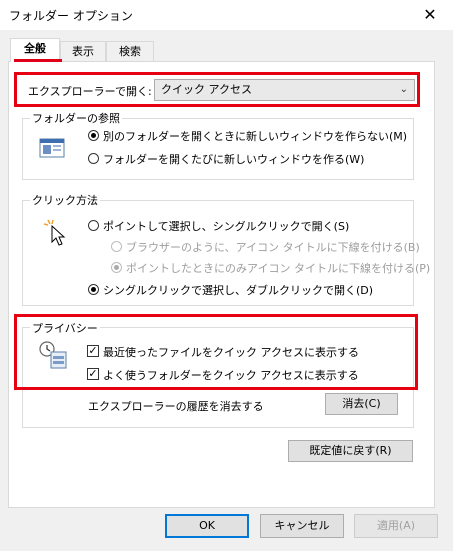 The height and width of the screenshot is (551, 453). I want to click on tab-label: 全般, so click(35, 48).